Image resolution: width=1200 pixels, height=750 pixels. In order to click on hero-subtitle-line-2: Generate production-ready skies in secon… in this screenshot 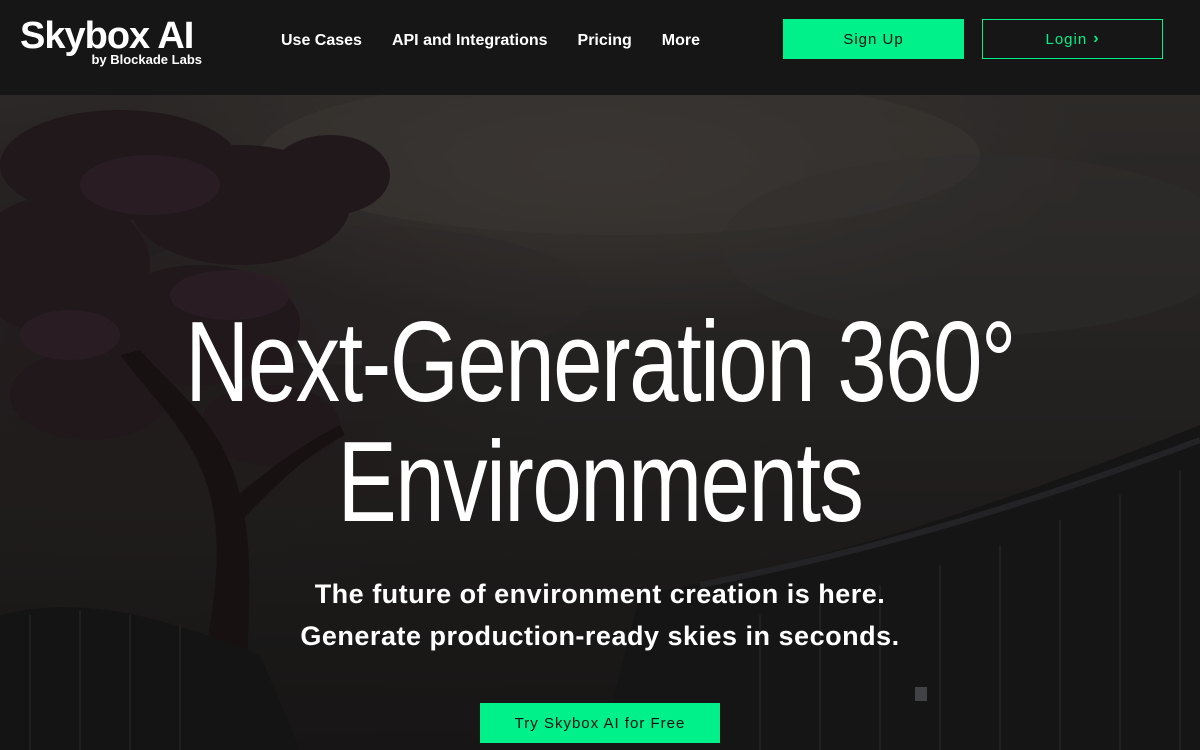, I will do `click(600, 636)`.